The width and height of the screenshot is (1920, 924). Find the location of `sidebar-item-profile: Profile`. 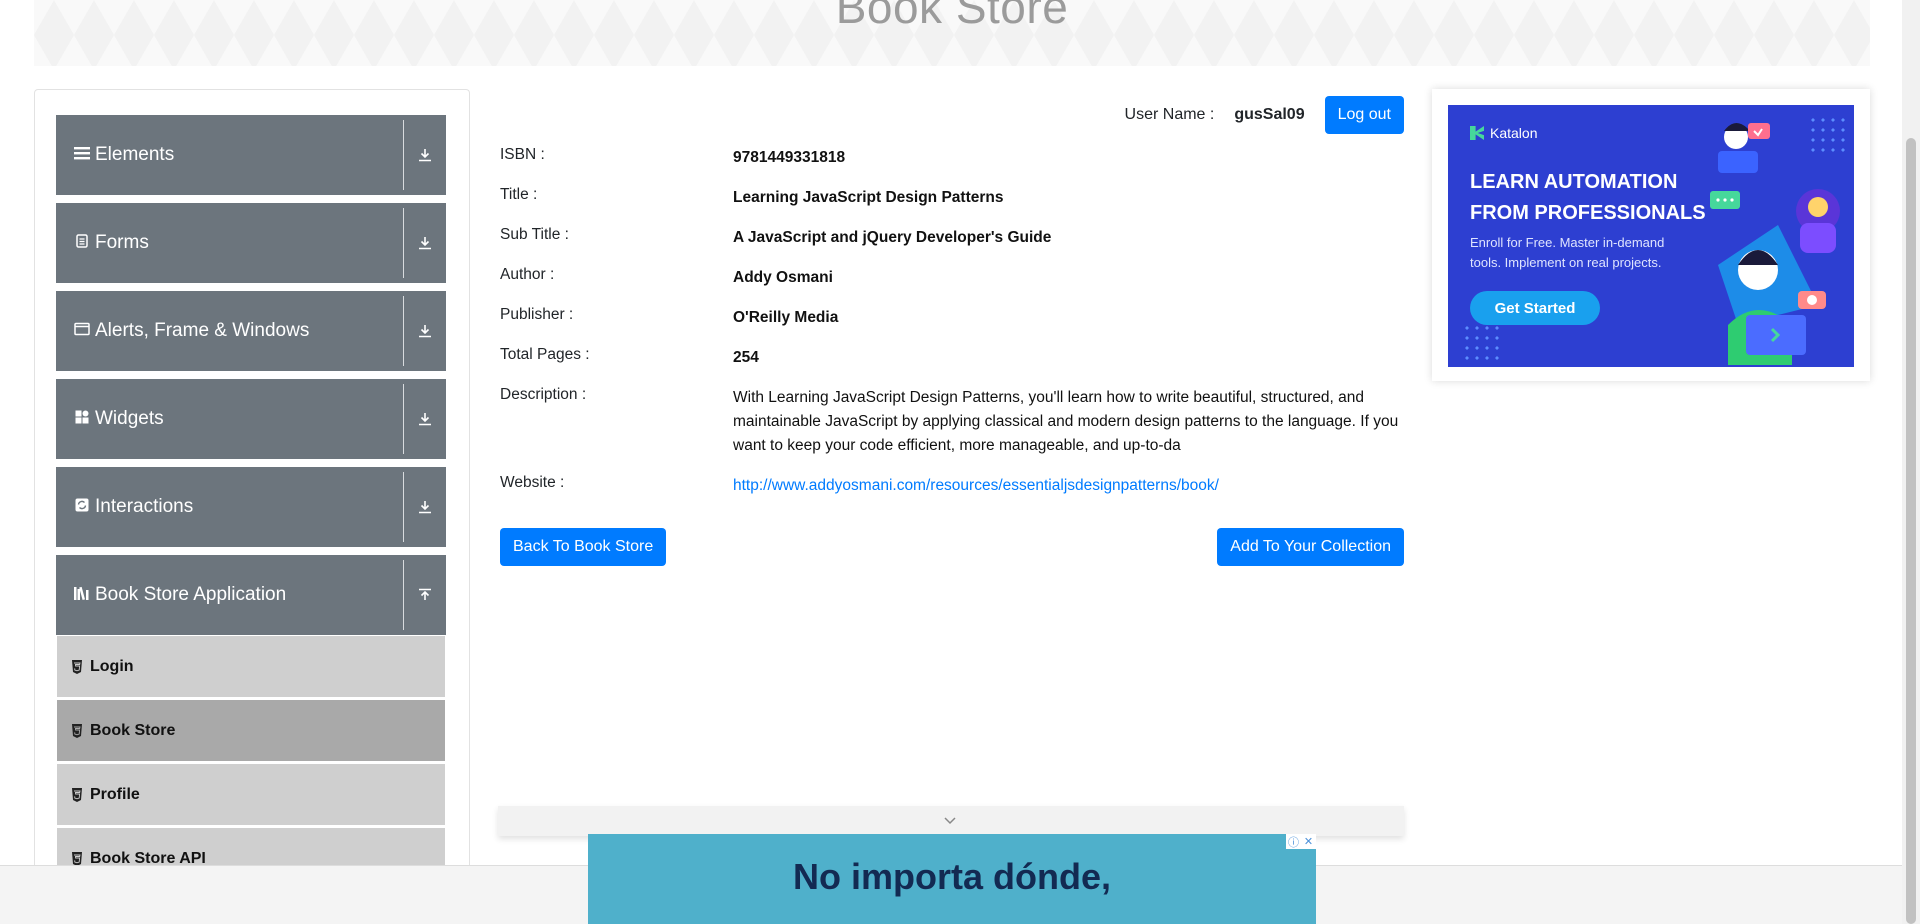

sidebar-item-profile: Profile is located at coordinates (251, 794).